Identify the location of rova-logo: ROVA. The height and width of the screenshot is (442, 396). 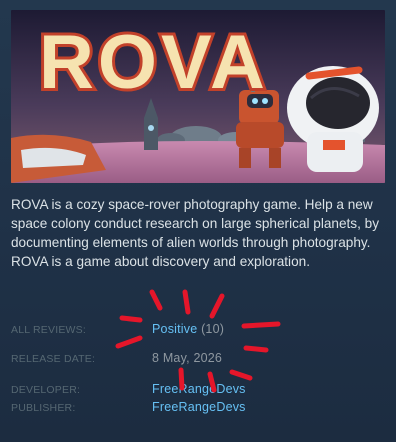
(152, 62).